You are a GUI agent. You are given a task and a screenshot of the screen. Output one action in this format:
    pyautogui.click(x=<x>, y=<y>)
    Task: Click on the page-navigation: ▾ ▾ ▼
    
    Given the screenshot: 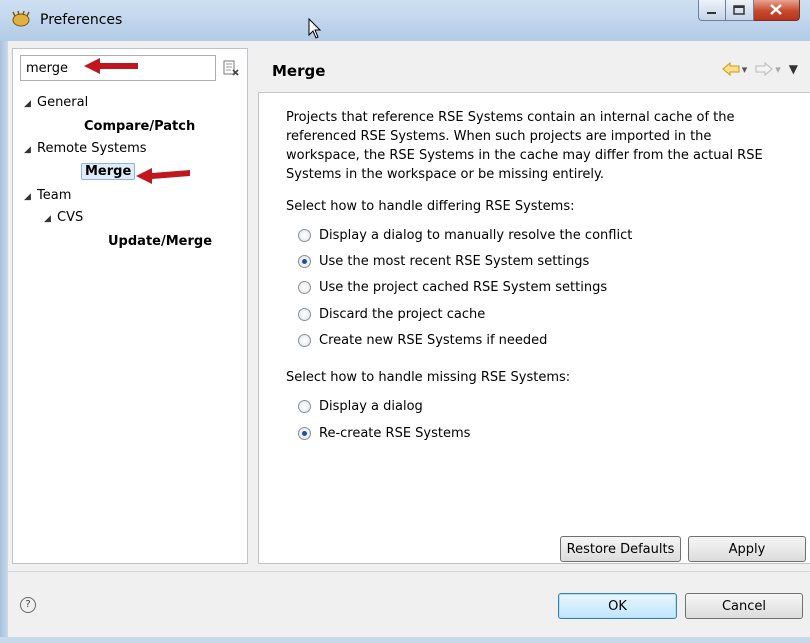 What is the action you would take?
    pyautogui.click(x=759, y=69)
    